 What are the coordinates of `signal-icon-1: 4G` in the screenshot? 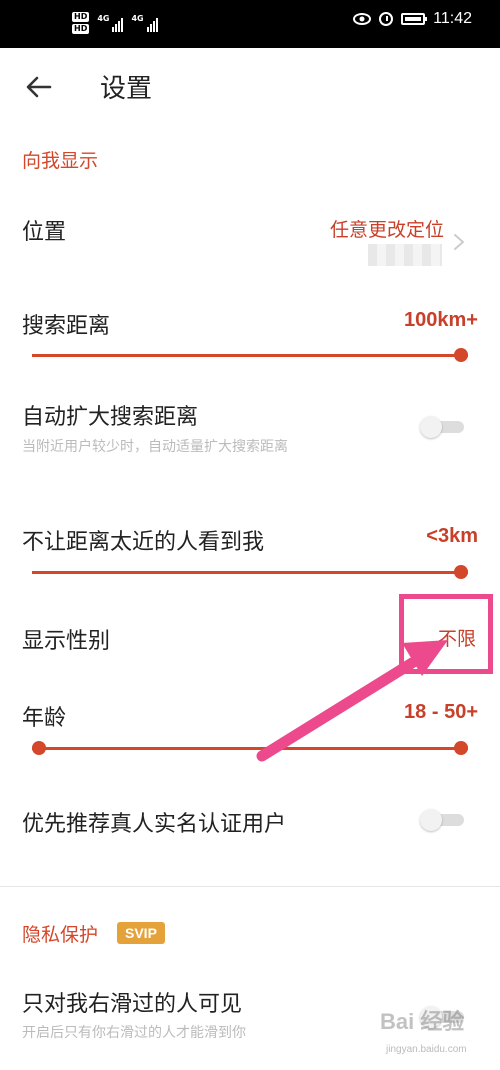 It's located at (110, 23).